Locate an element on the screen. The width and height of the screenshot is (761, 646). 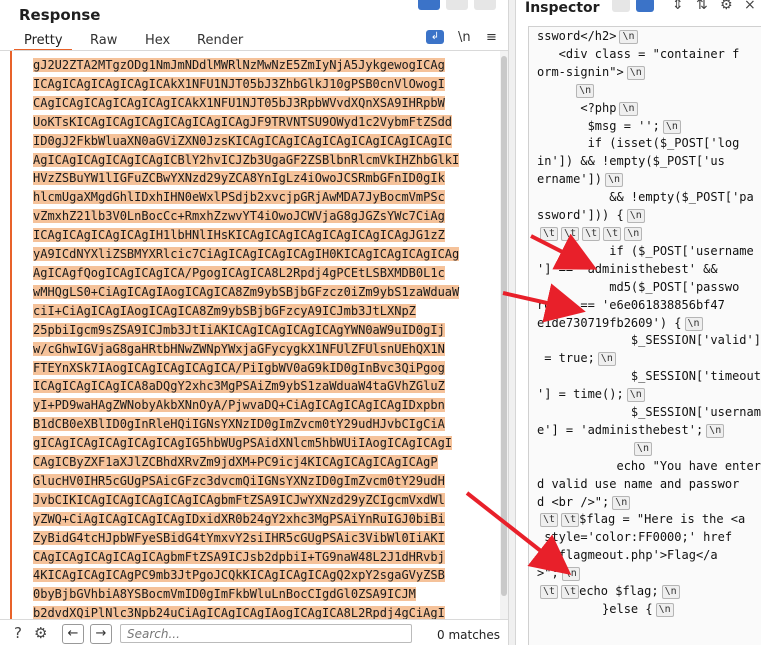
inspector-code-line: e'] = 'administhebest'; \n is located at coordinates (649, 431).